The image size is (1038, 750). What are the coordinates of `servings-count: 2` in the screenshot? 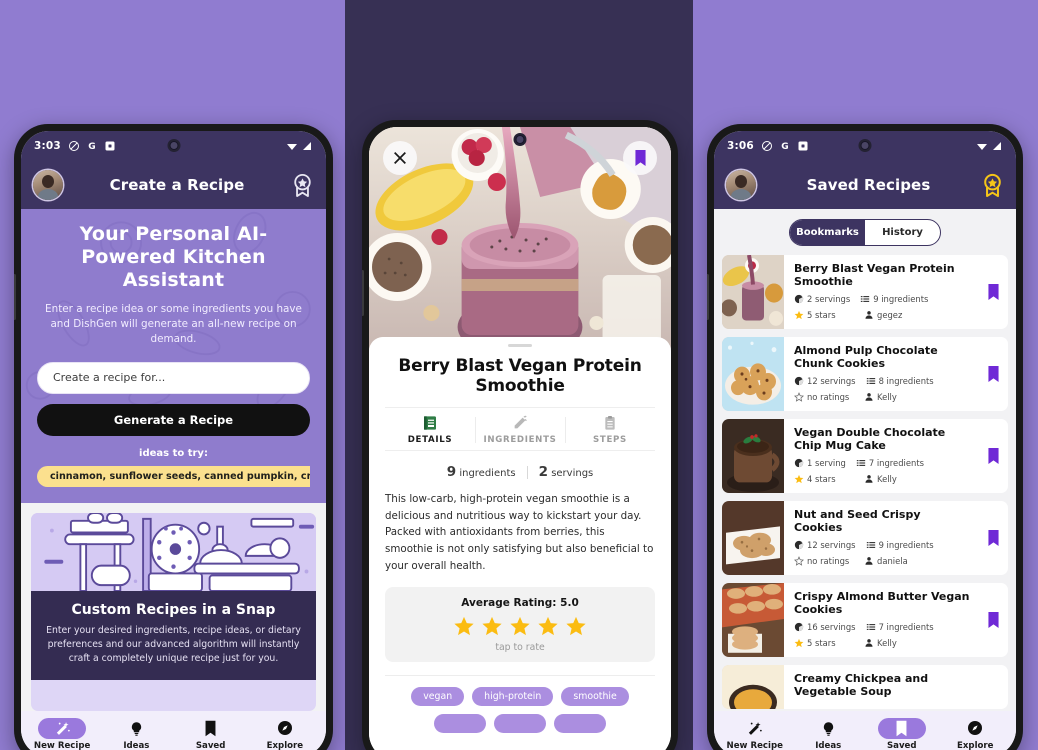 It's located at (543, 472).